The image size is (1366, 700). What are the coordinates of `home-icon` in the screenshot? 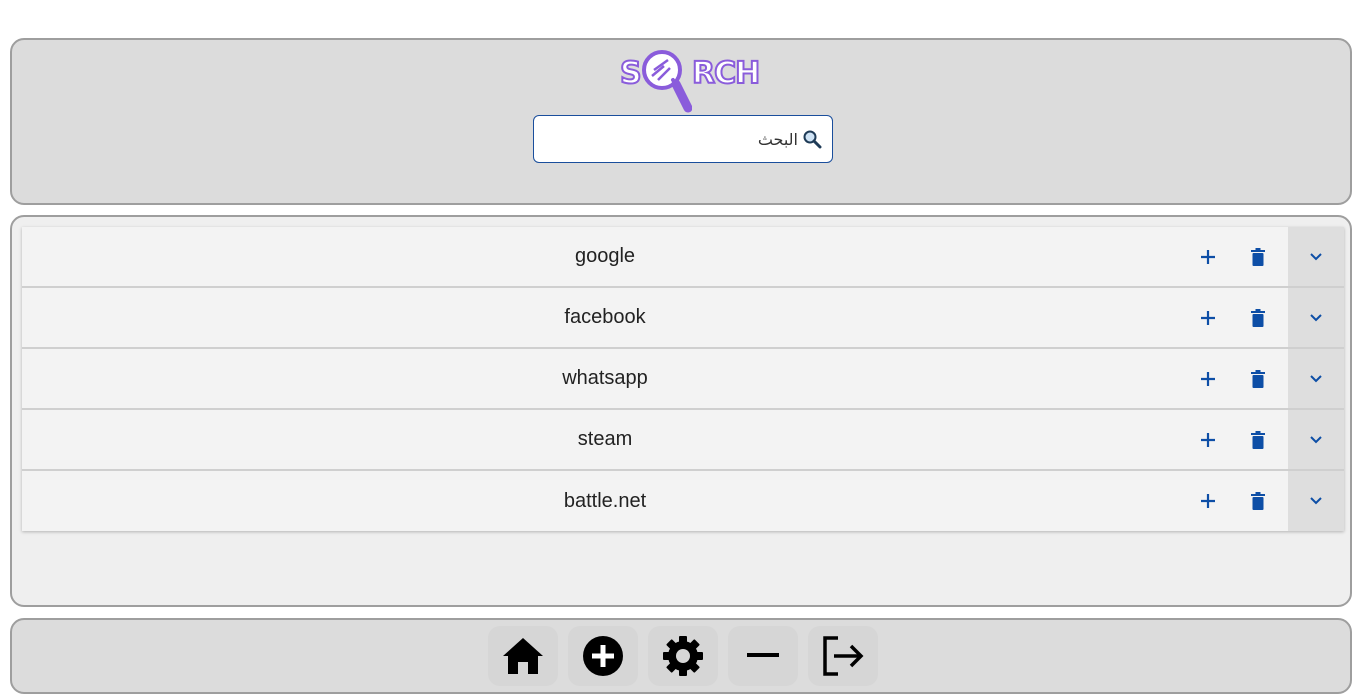 It's located at (523, 656).